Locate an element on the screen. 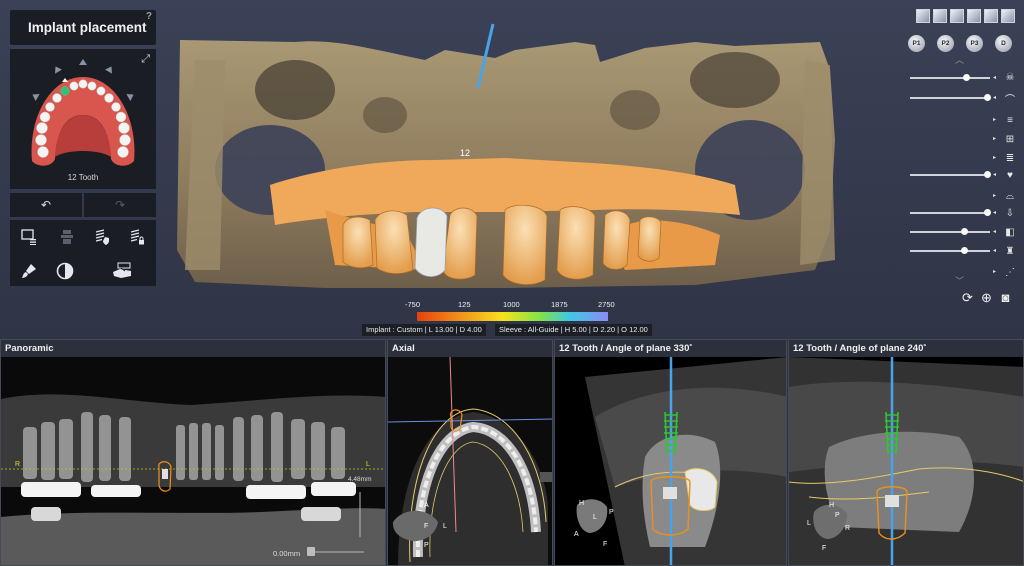 The width and height of the screenshot is (1024, 566). axial-orient-l: L is located at coordinates (445, 526).